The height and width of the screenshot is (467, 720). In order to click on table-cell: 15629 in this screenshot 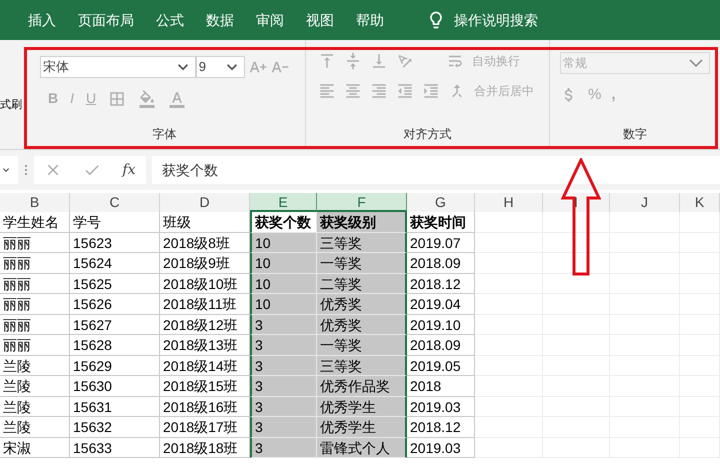, I will do `click(115, 366)`.